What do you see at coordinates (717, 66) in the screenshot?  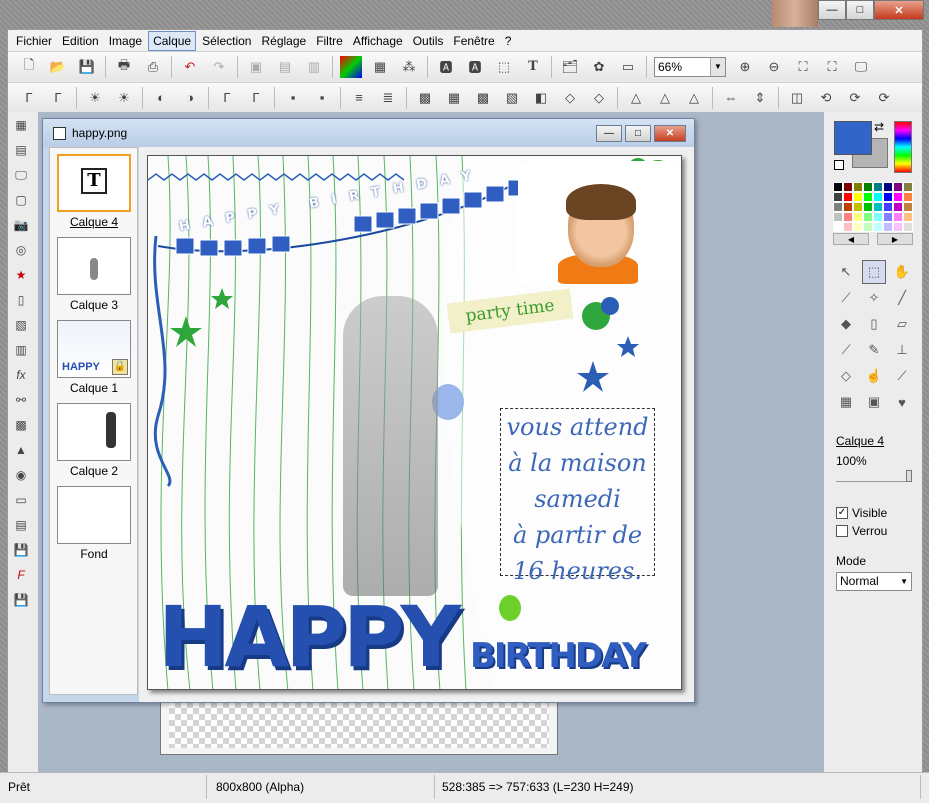 I see `chevron-down-icon: ▼` at bounding box center [717, 66].